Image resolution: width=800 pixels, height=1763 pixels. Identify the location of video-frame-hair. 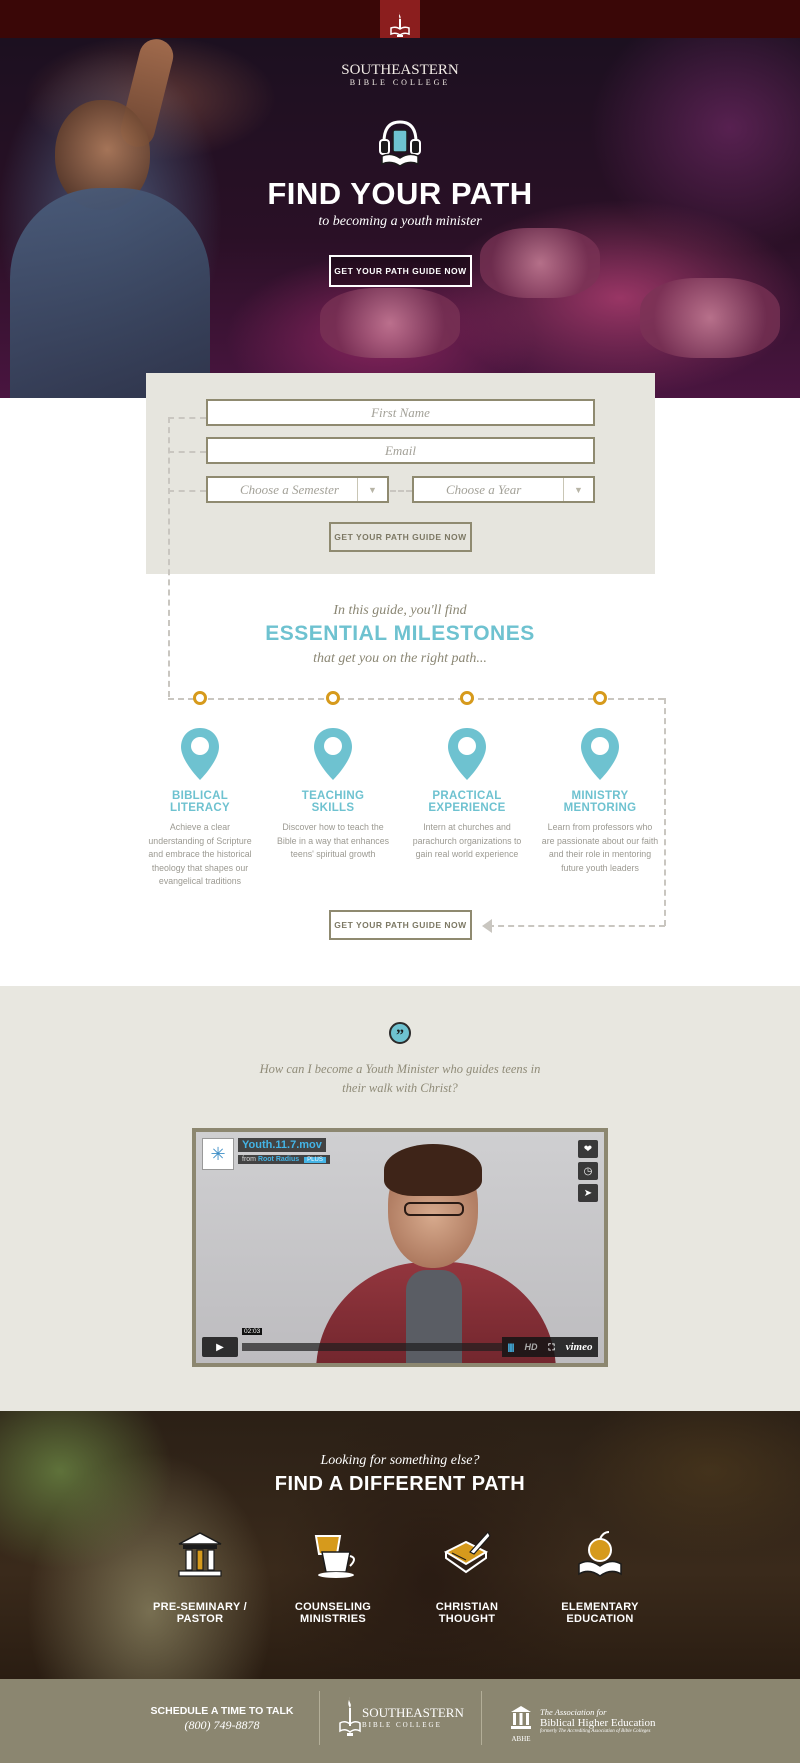
(433, 1170).